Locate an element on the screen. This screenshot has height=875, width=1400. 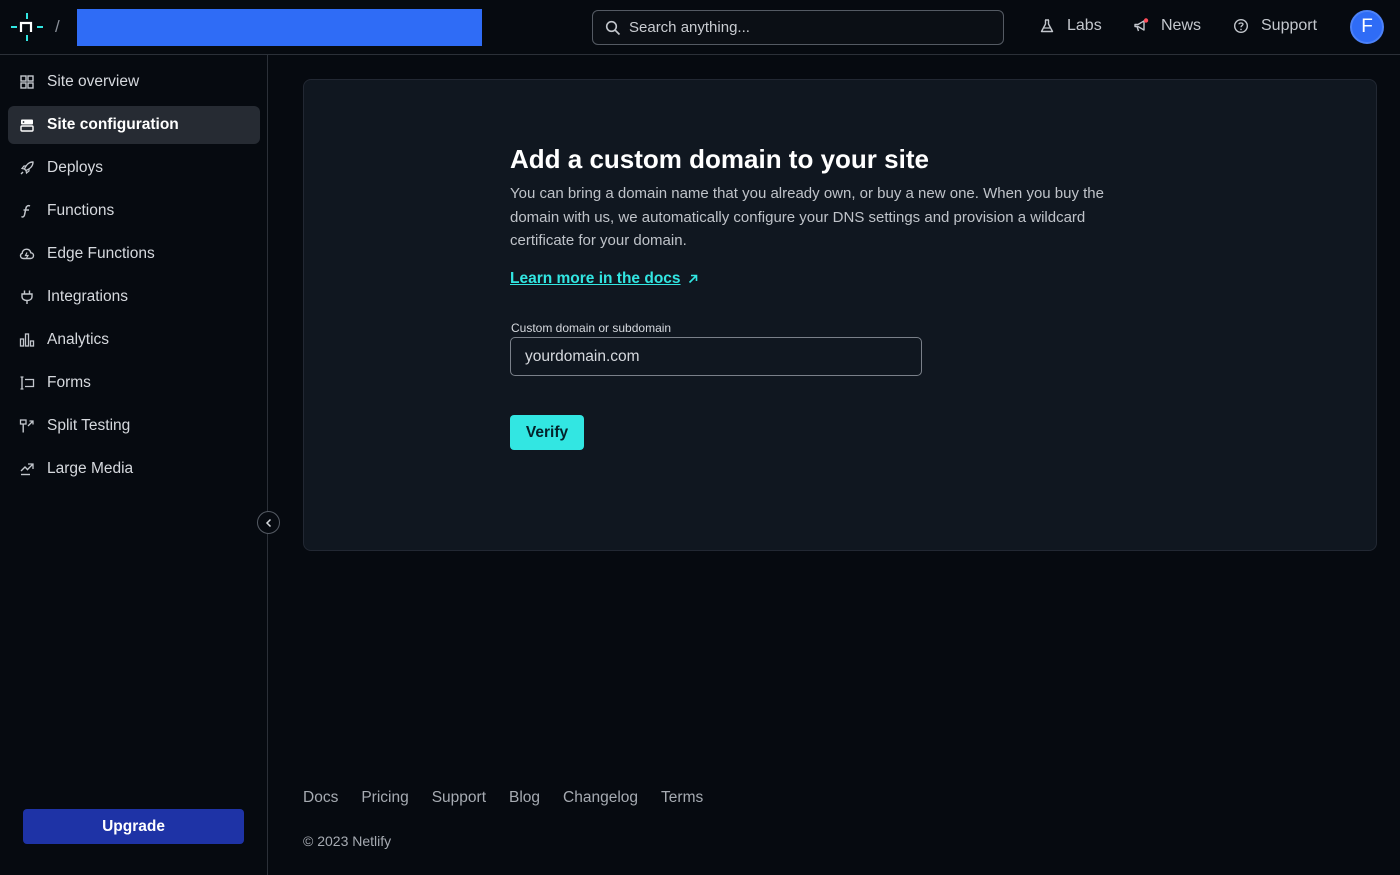
nav-labs-label: Labs is located at coordinates (1084, 25).